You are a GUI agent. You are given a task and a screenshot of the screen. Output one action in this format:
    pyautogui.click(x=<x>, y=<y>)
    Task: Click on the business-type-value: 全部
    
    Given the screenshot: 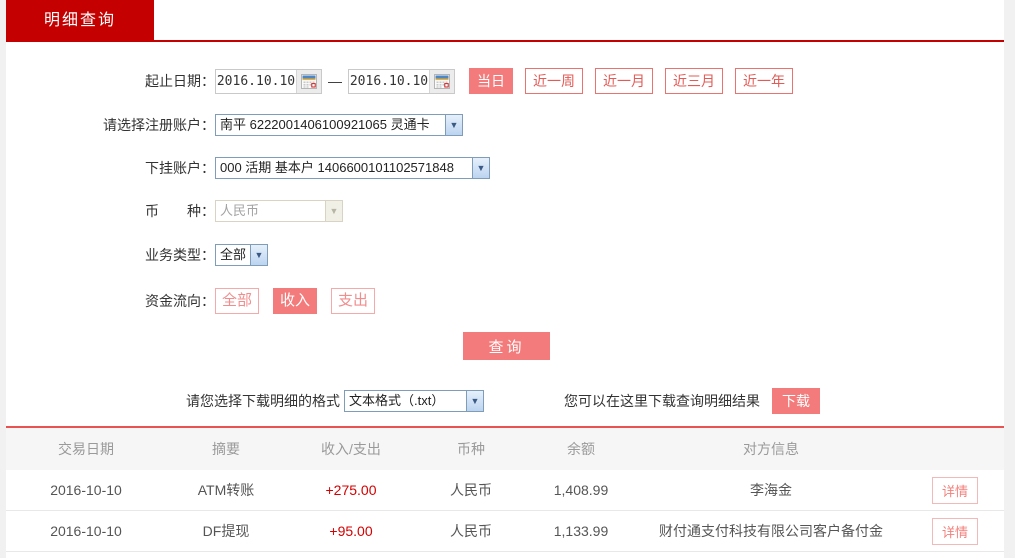 What is the action you would take?
    pyautogui.click(x=233, y=254)
    